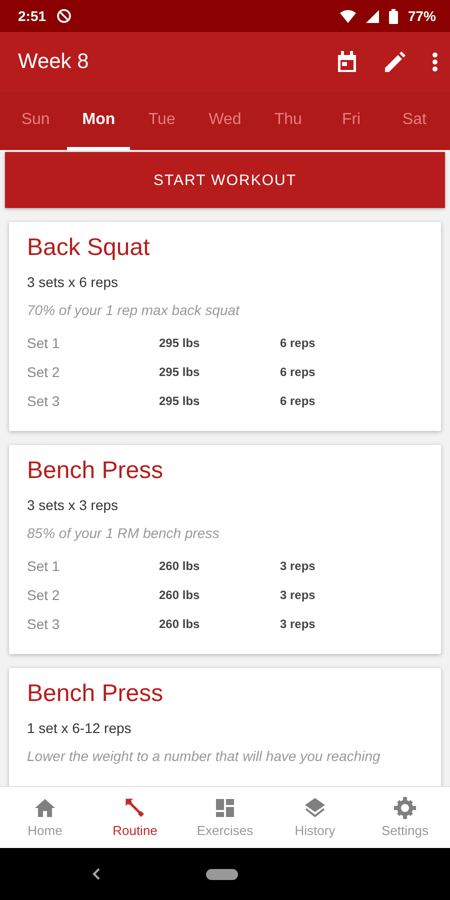 The width and height of the screenshot is (450, 900). Describe the element at coordinates (222, 874) in the screenshot. I see `home-handle` at that location.